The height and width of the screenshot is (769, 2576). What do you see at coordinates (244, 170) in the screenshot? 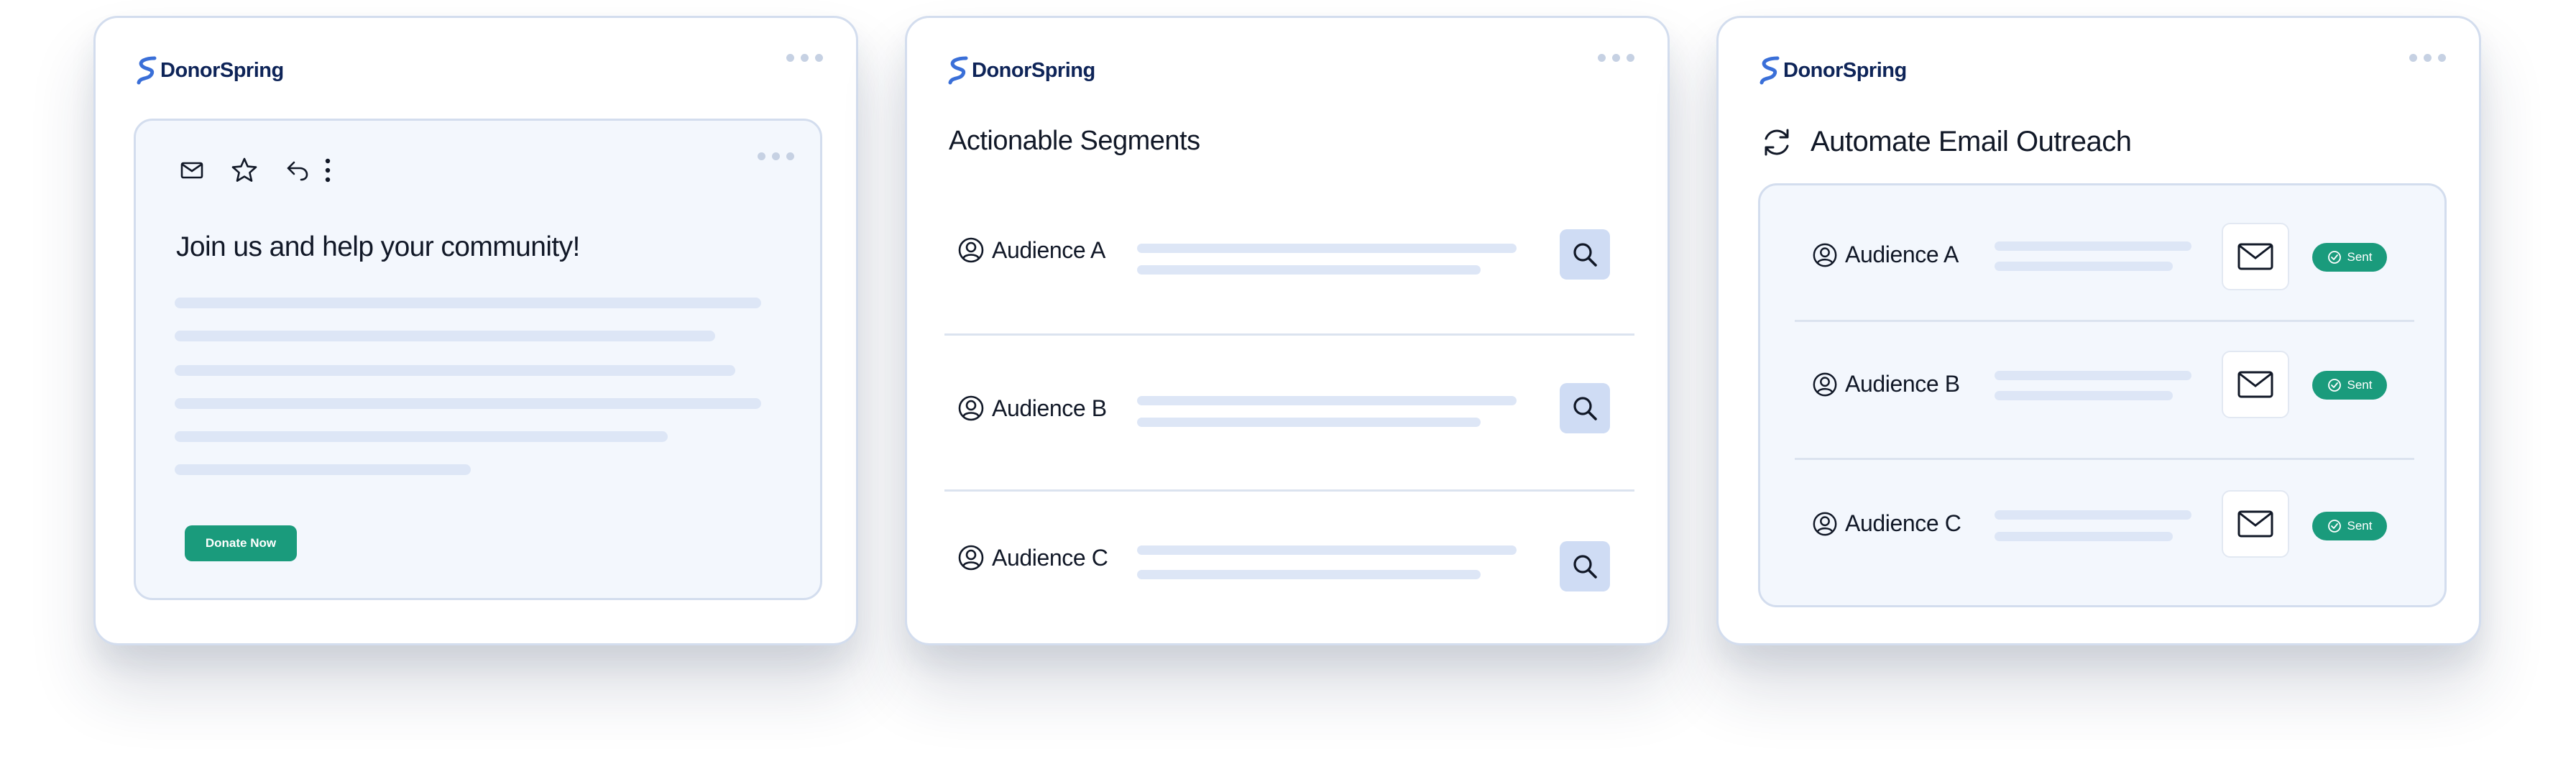
I see `star-icon` at bounding box center [244, 170].